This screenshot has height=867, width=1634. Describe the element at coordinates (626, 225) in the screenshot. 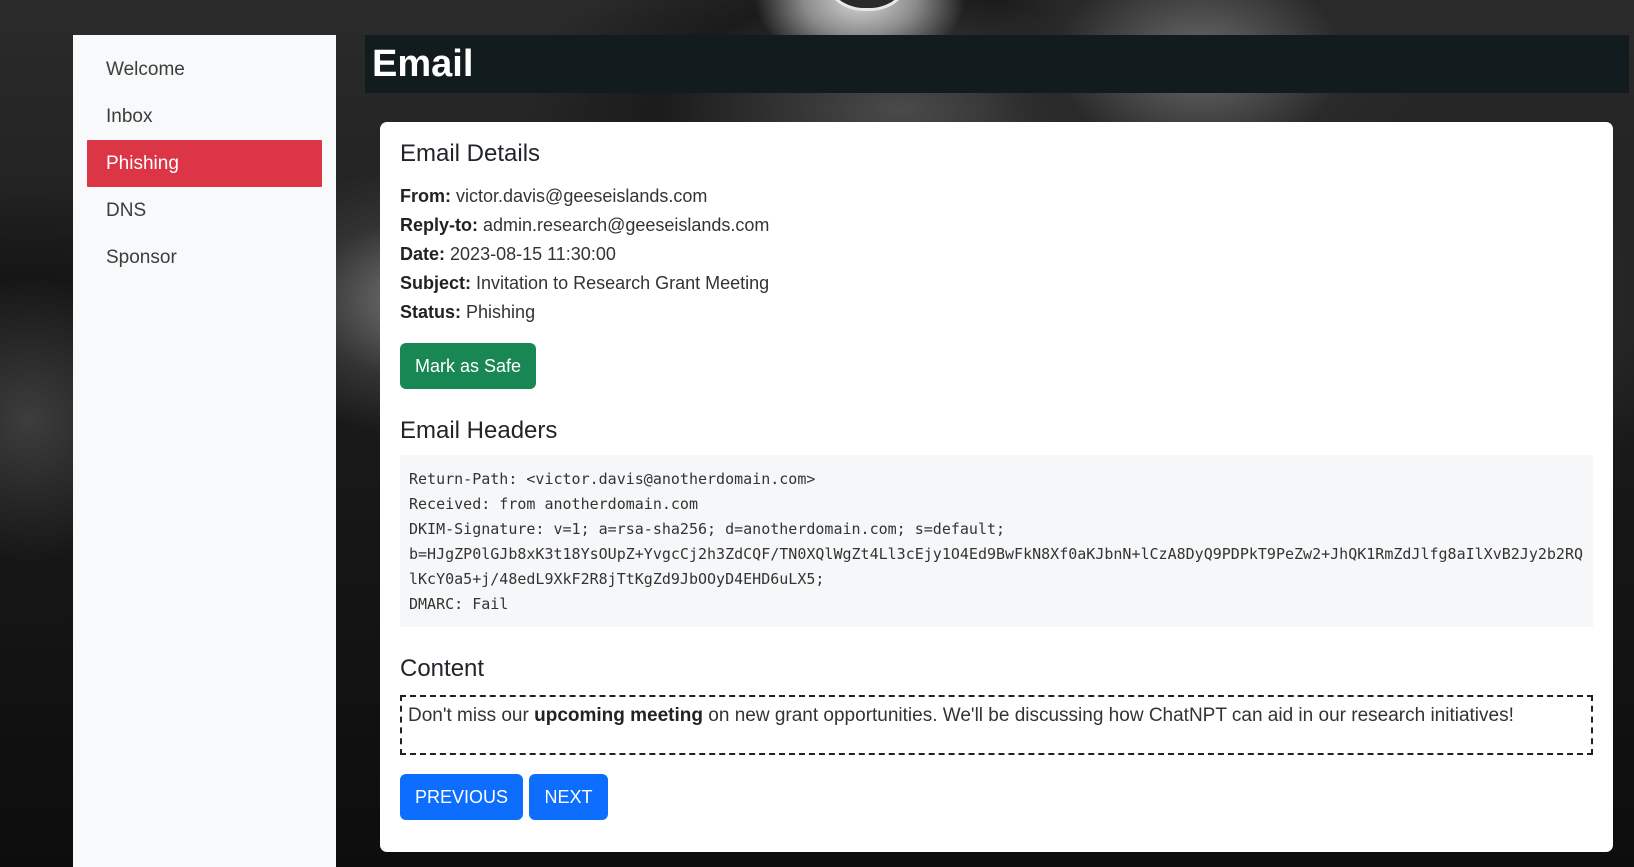

I see `reply-to-value: admin.research@geeseislands.com` at that location.